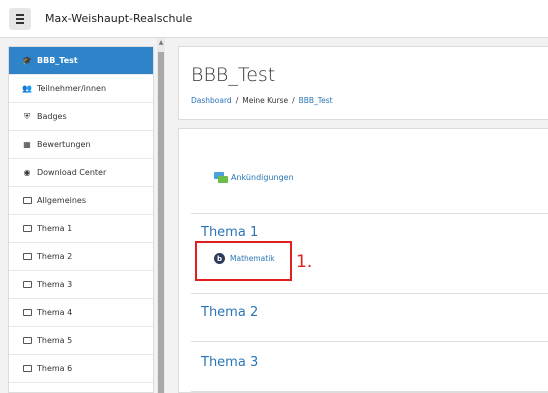 This screenshot has height=393, width=548. What do you see at coordinates (229, 312) in the screenshot?
I see `section-title-thema-2: Thema 2` at bounding box center [229, 312].